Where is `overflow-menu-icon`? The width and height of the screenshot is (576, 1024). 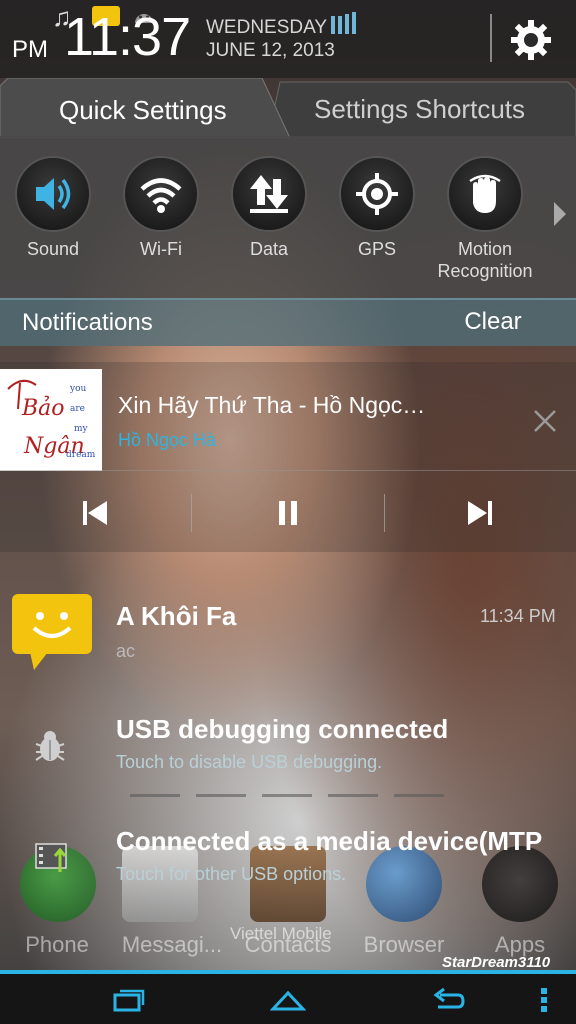
overflow-menu-icon is located at coordinates (544, 1000).